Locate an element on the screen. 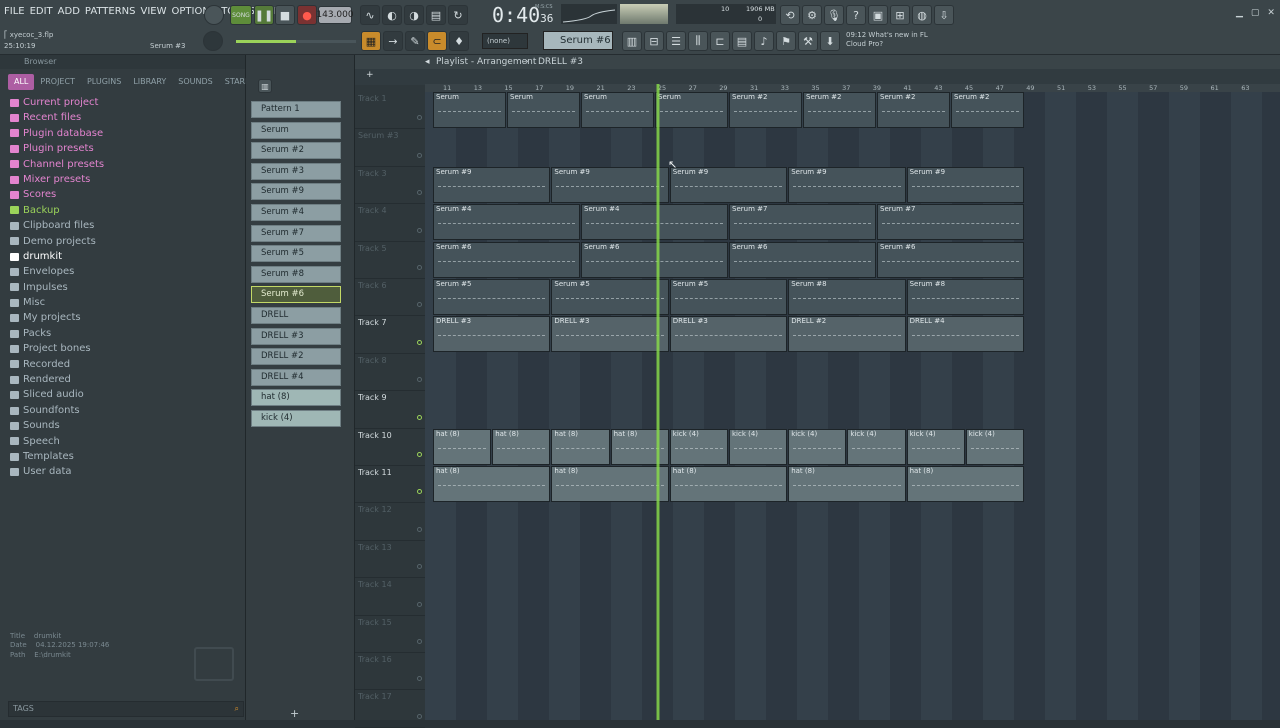 This screenshot has height=728, width=1280. pattern-item: Serum #5 is located at coordinates (296, 254).